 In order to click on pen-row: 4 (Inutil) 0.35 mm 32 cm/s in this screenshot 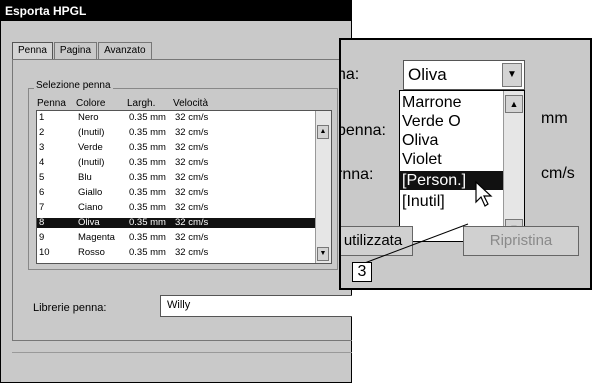, I will do `click(177, 163)`.